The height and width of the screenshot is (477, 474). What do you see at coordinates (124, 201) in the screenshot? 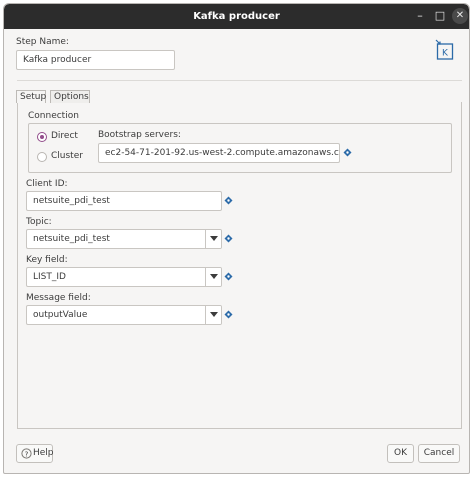
I see `client-id-input: netsuite_pdi_test` at bounding box center [124, 201].